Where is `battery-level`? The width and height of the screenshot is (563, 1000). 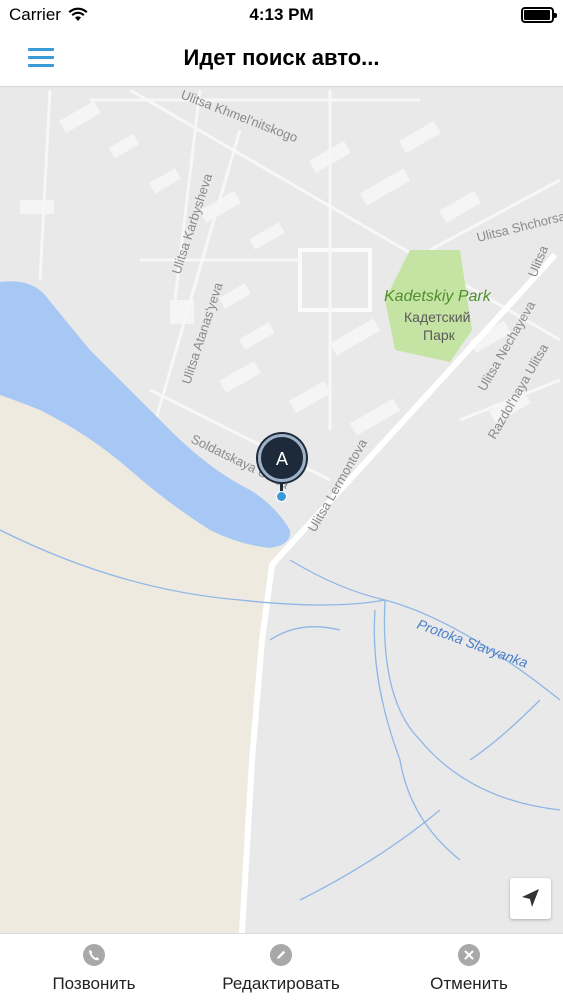 battery-level is located at coordinates (537, 15).